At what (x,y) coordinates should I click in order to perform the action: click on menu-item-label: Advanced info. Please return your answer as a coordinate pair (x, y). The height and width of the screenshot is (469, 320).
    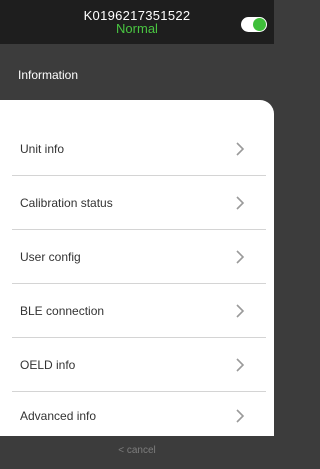
    Looking at the image, I should click on (58, 416).